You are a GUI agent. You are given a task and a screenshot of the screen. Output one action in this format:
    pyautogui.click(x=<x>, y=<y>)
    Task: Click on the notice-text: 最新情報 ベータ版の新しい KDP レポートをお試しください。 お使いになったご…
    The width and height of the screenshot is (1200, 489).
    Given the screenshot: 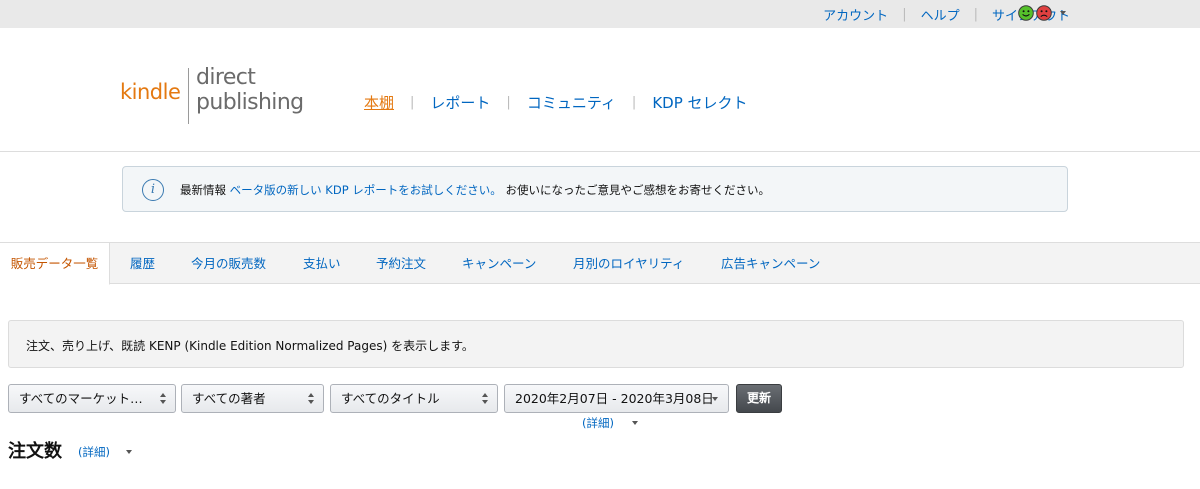 What is the action you would take?
    pyautogui.click(x=475, y=190)
    